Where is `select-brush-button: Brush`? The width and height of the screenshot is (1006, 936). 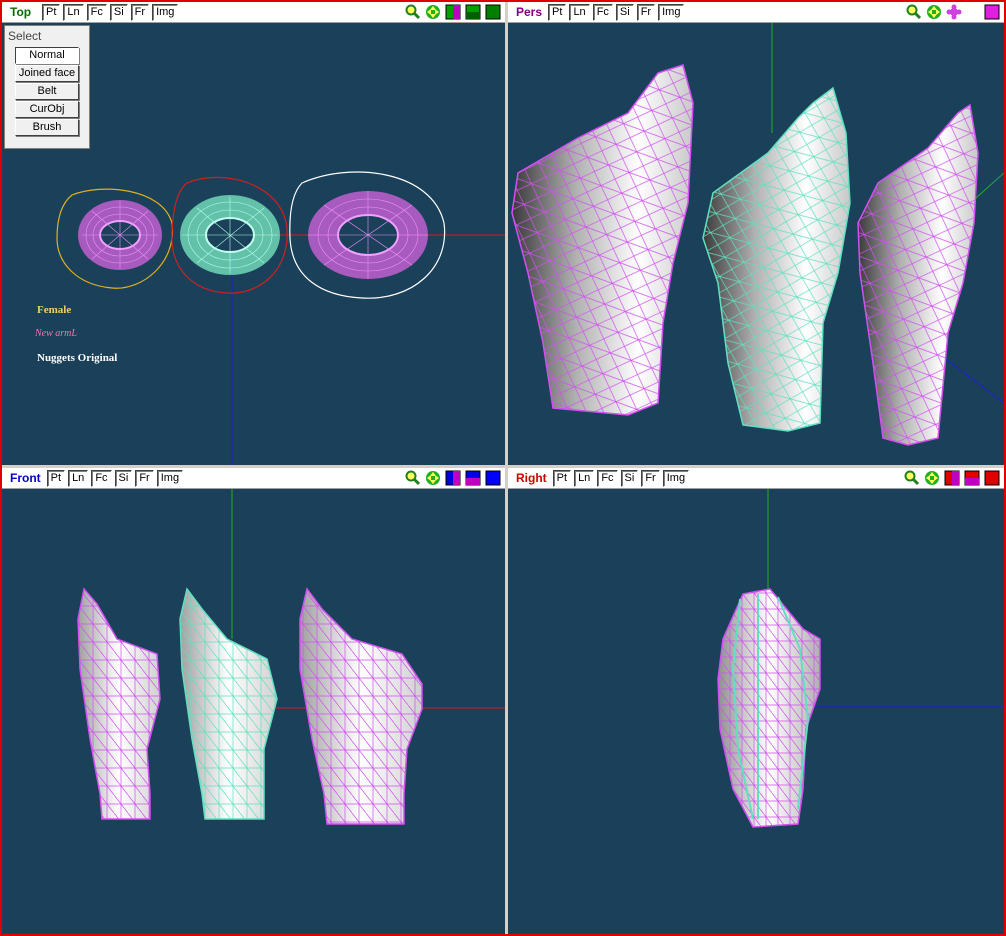 select-brush-button: Brush is located at coordinates (47, 127).